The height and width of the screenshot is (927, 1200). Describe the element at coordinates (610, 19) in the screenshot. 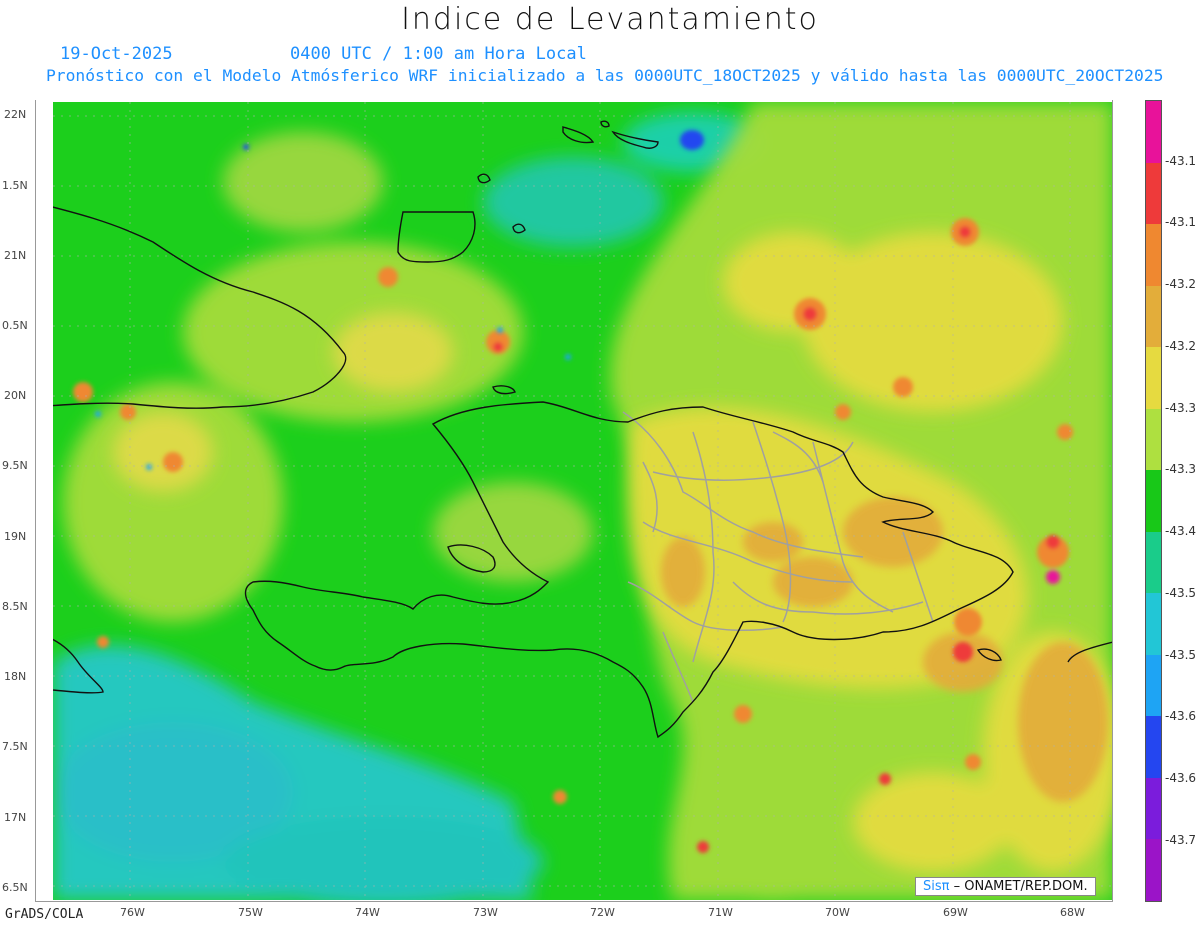

I see `map-title: Indice de Levantamiento` at that location.